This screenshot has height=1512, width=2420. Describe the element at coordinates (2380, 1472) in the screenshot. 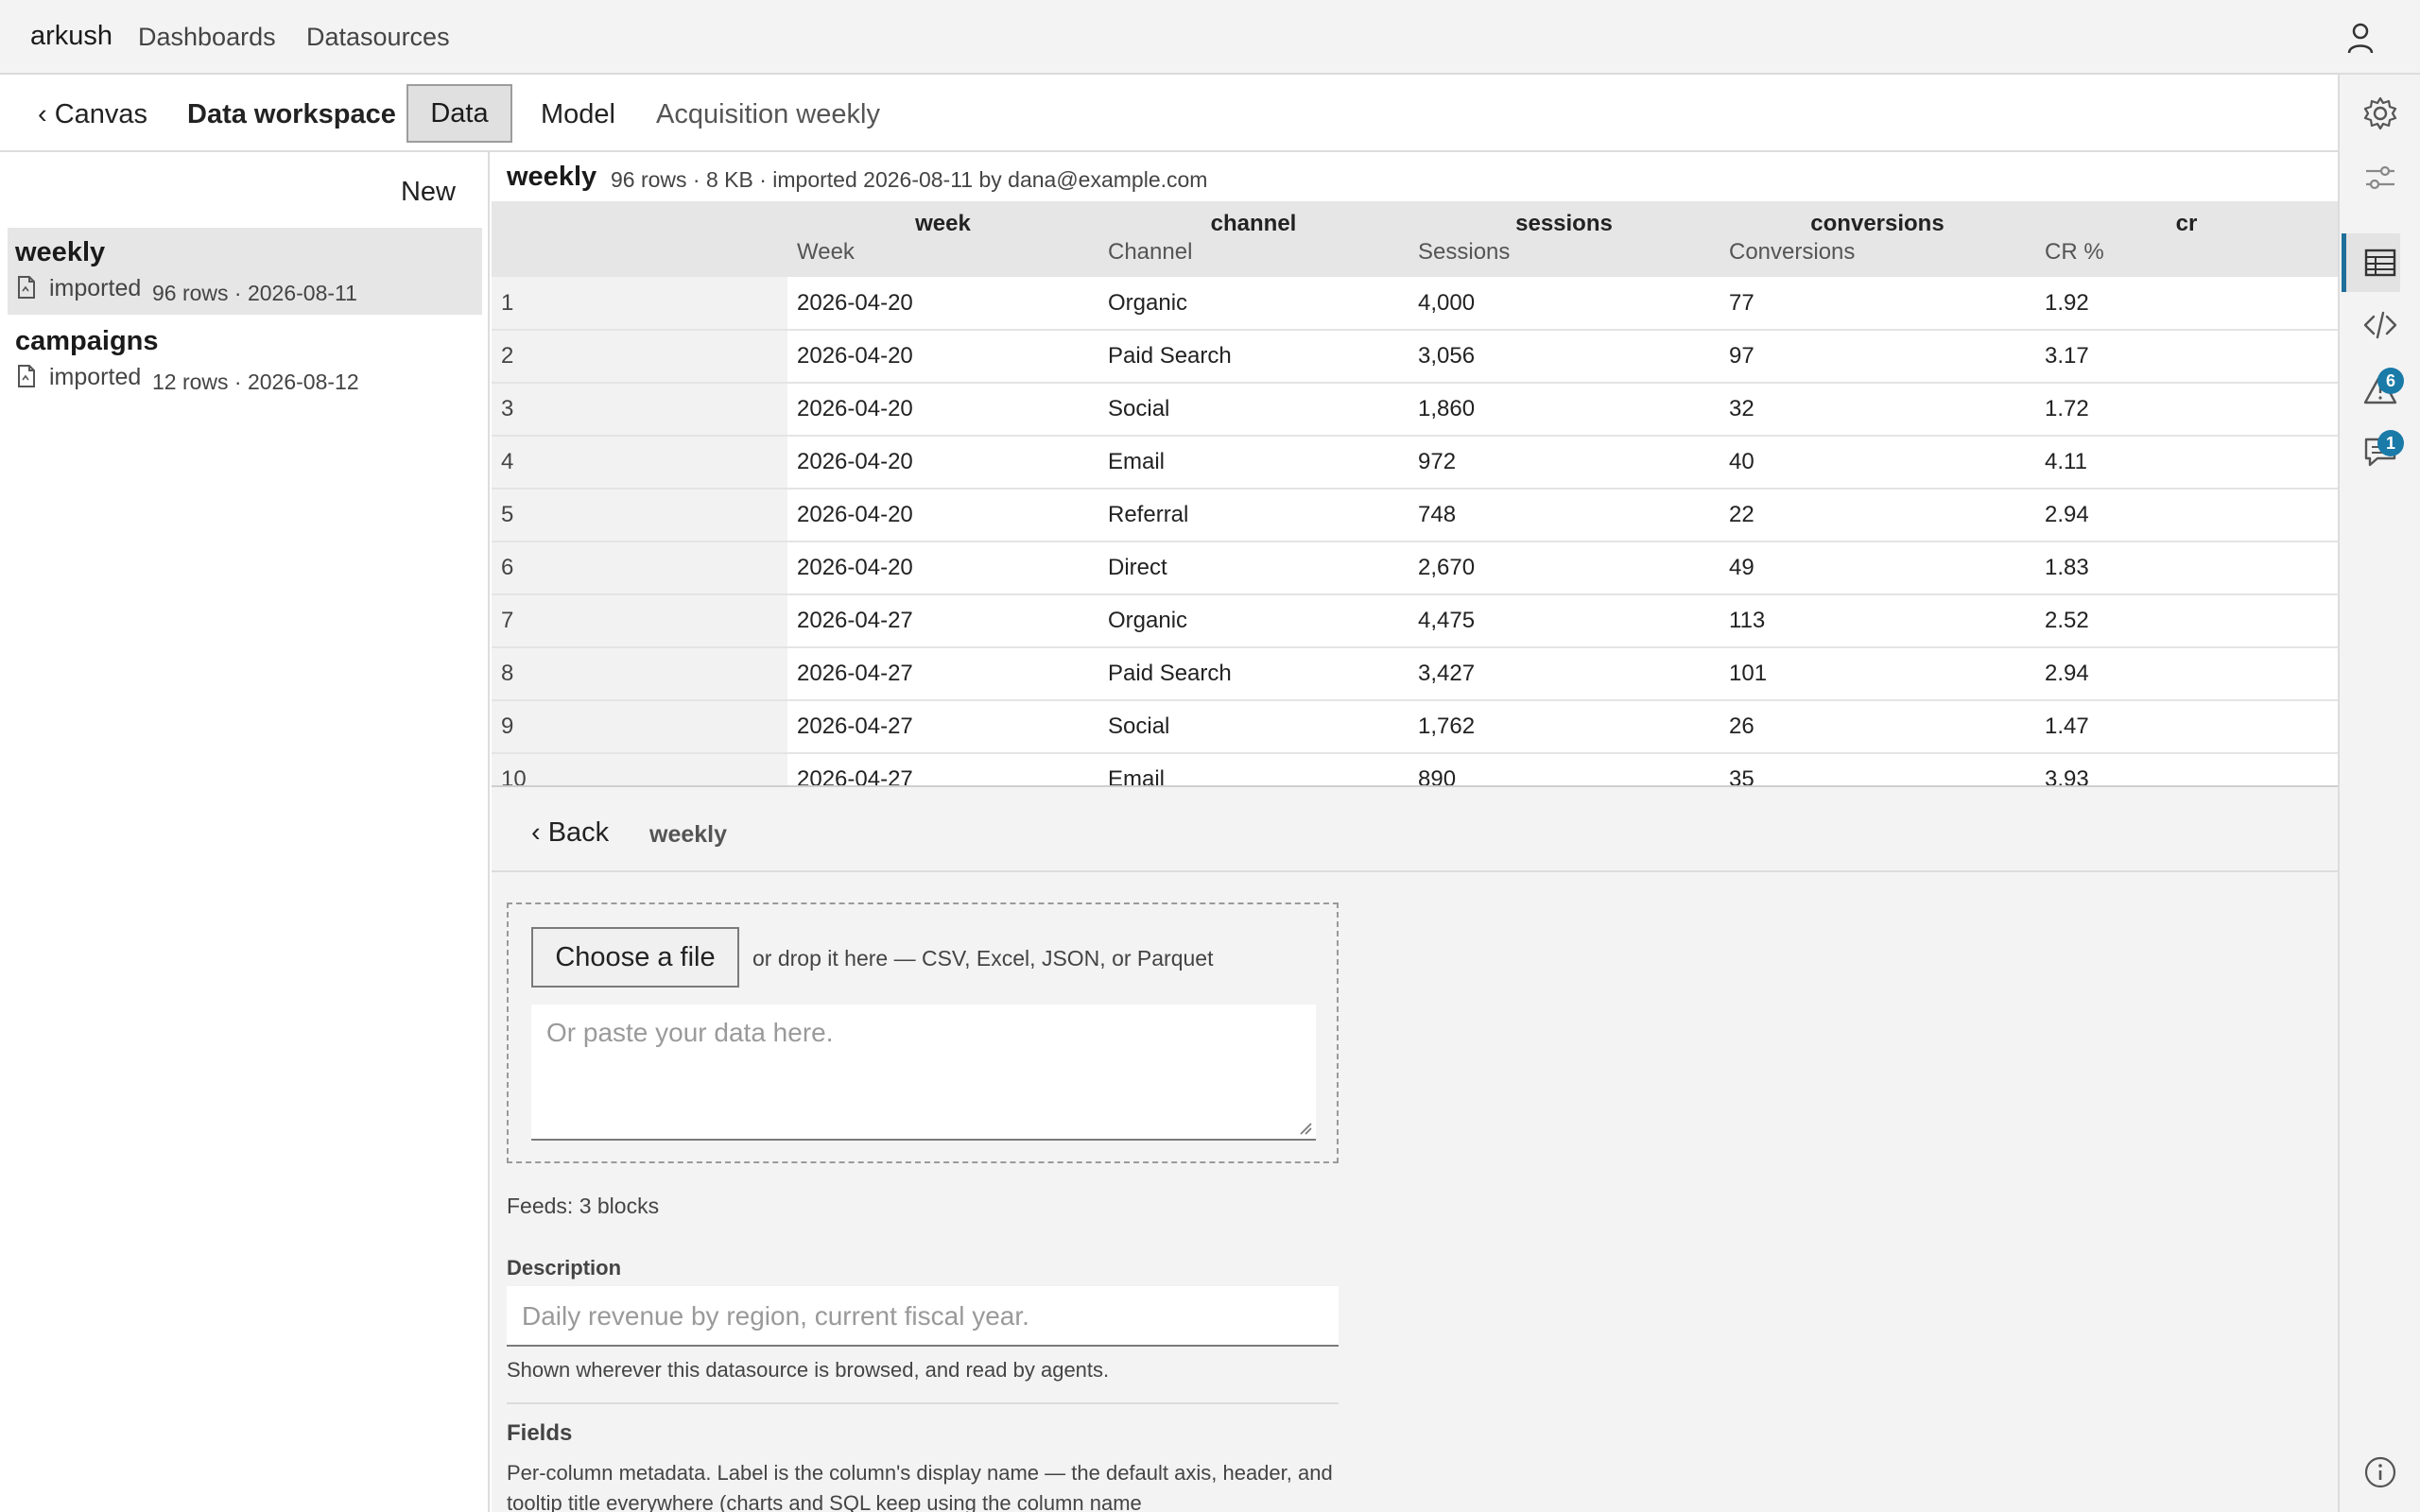

I see `info-icon` at that location.